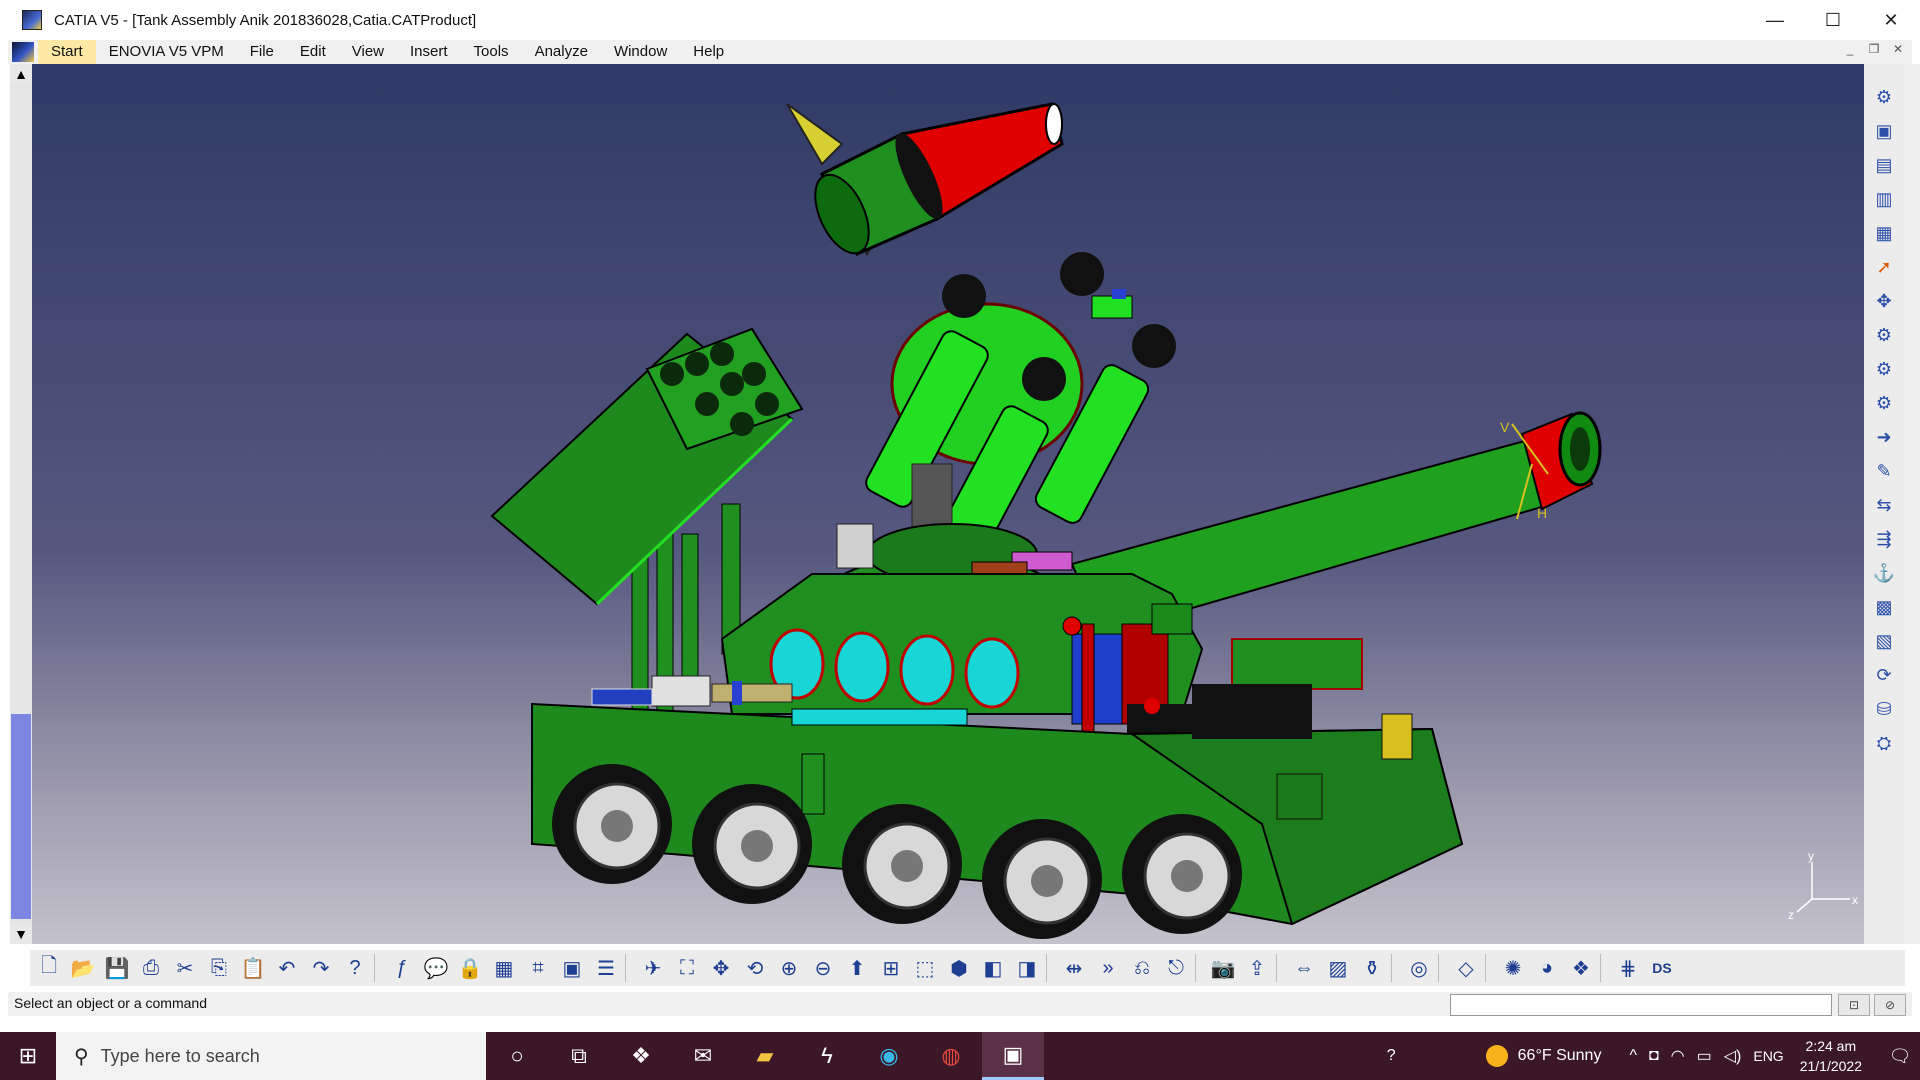 This screenshot has height=1080, width=1920. I want to click on maximize-button: ☐, so click(1833, 20).